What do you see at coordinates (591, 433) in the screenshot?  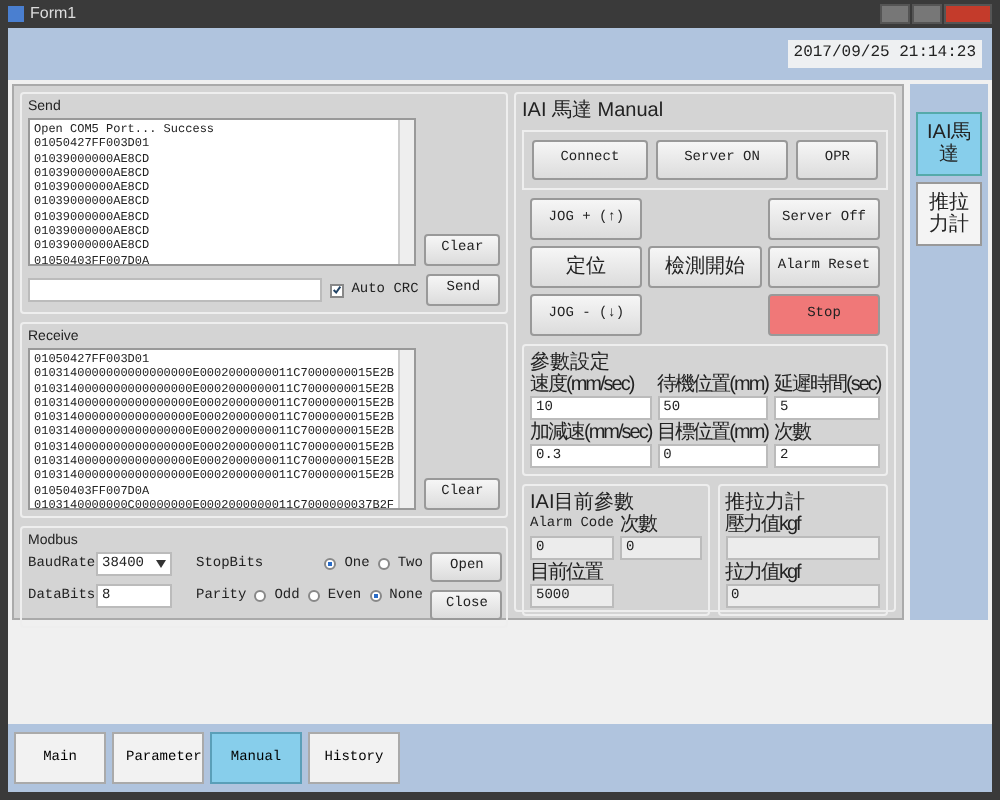 I see `field-label: 加減速(mm/sec)` at bounding box center [591, 433].